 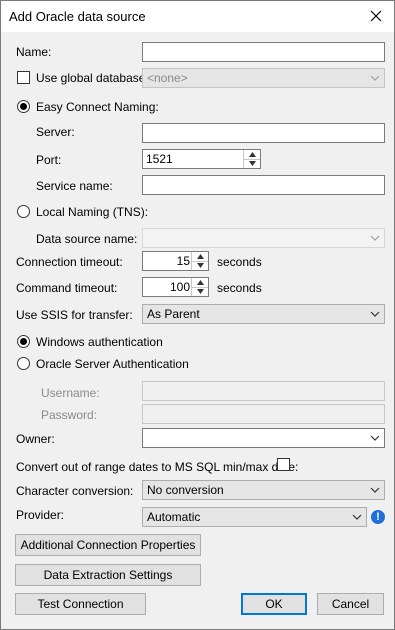 What do you see at coordinates (239, 288) in the screenshot?
I see `command-timeout-unit: seconds` at bounding box center [239, 288].